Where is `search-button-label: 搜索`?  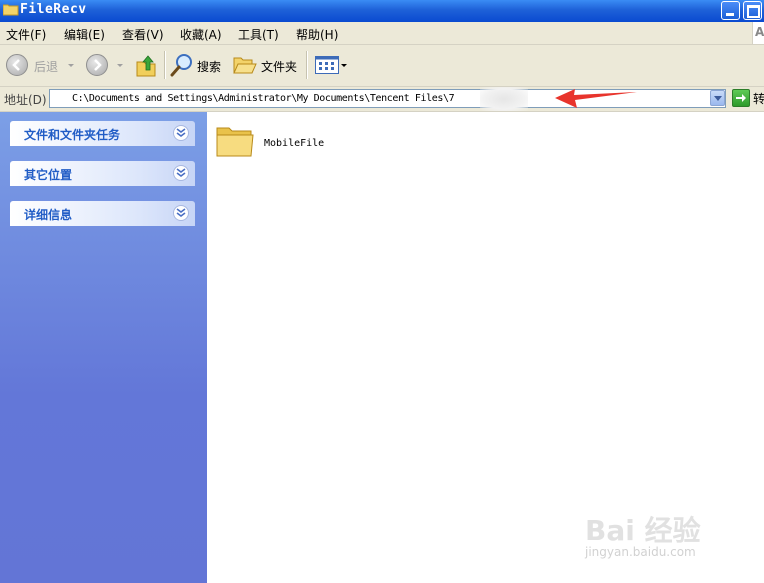 search-button-label: 搜索 is located at coordinates (209, 66).